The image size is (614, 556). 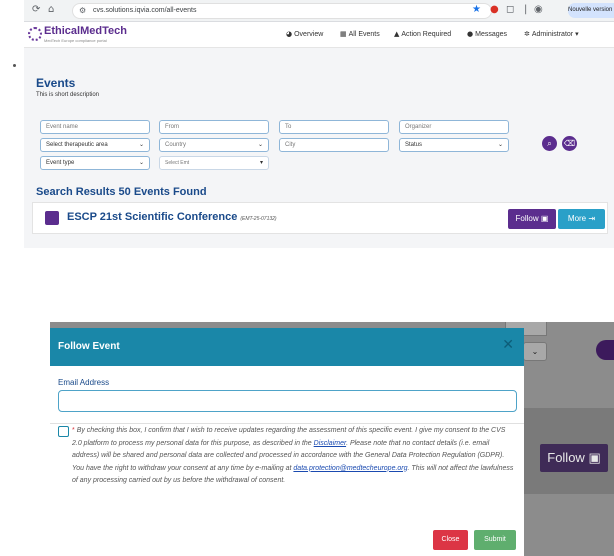 I want to click on caret-down-icon: ▾, so click(x=577, y=34).